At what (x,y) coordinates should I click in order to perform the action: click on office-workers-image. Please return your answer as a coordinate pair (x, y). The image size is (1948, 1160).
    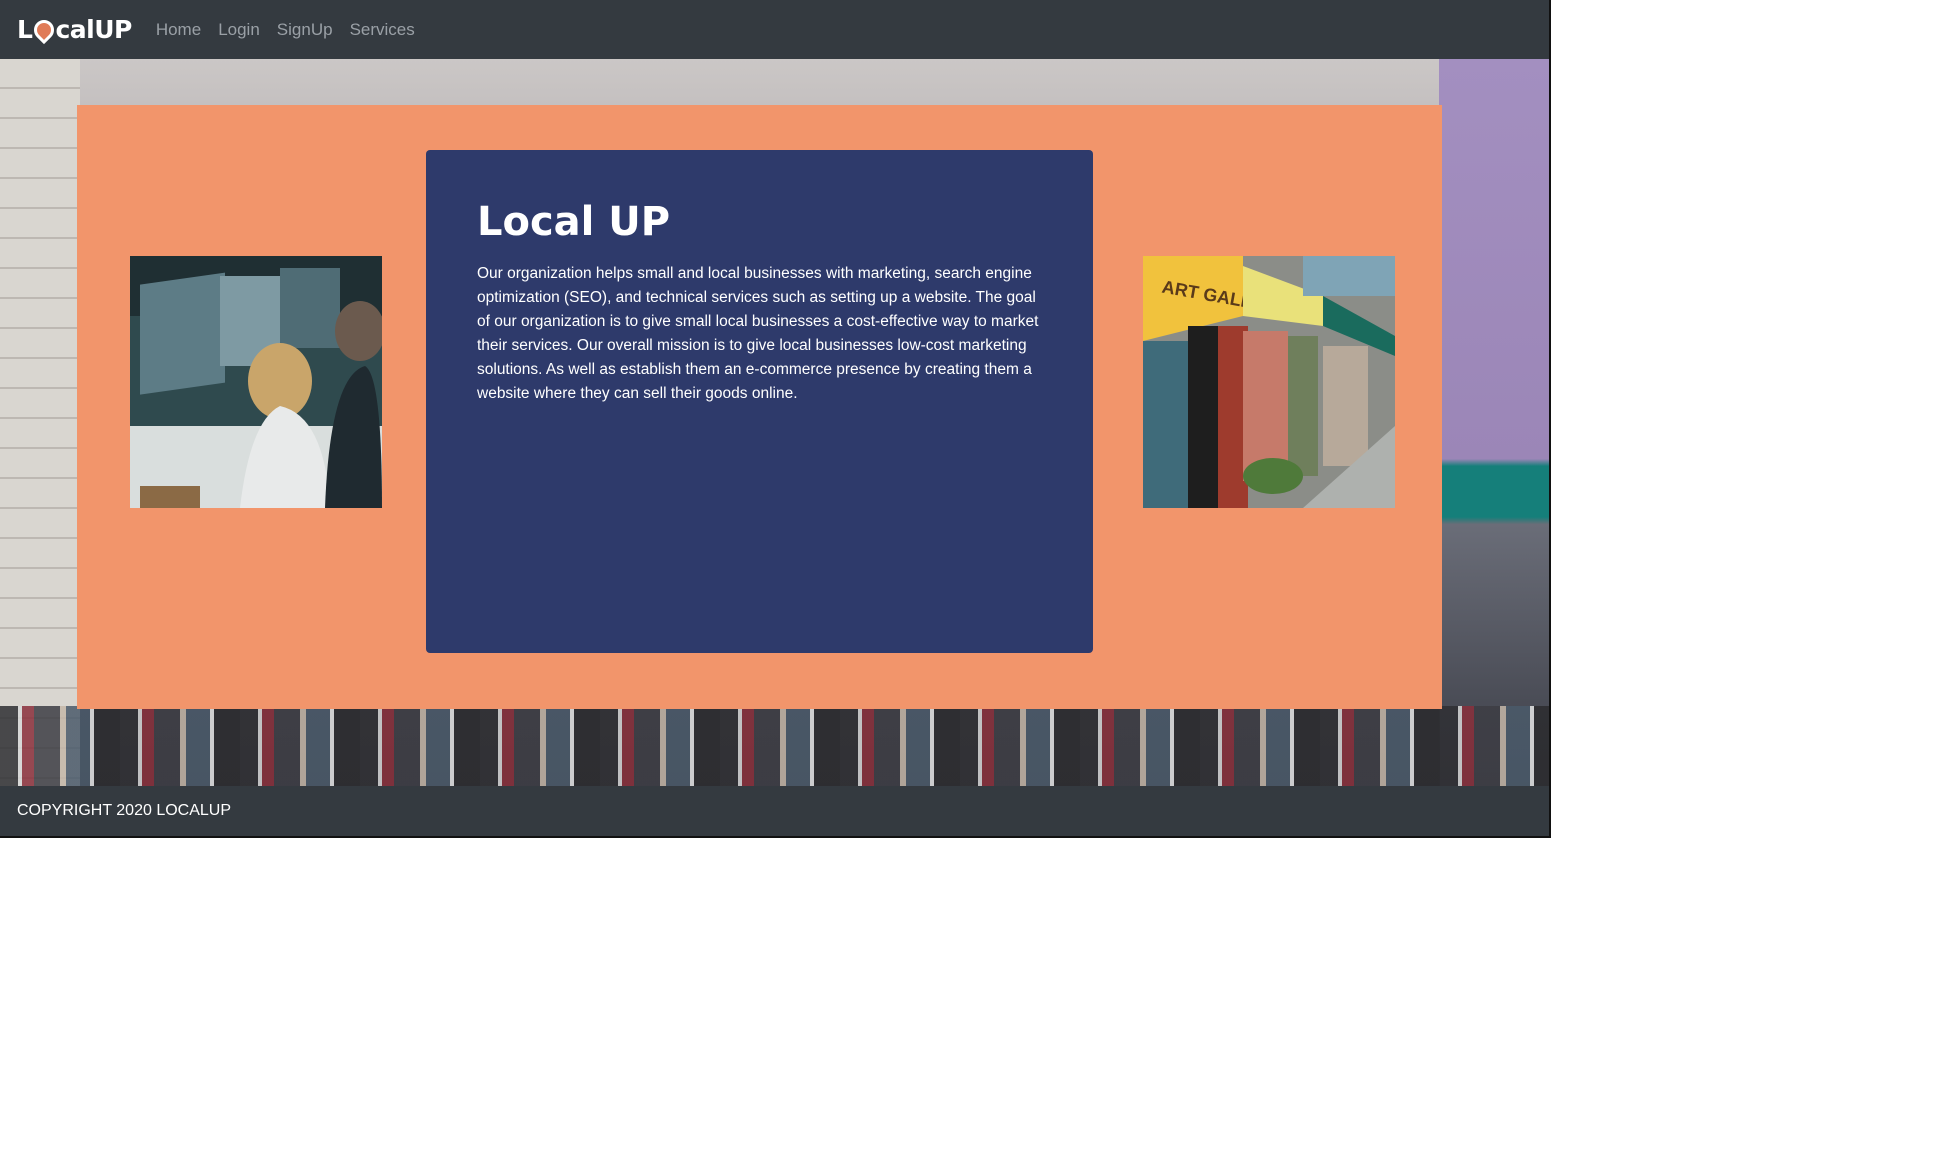
    Looking at the image, I should click on (256, 382).